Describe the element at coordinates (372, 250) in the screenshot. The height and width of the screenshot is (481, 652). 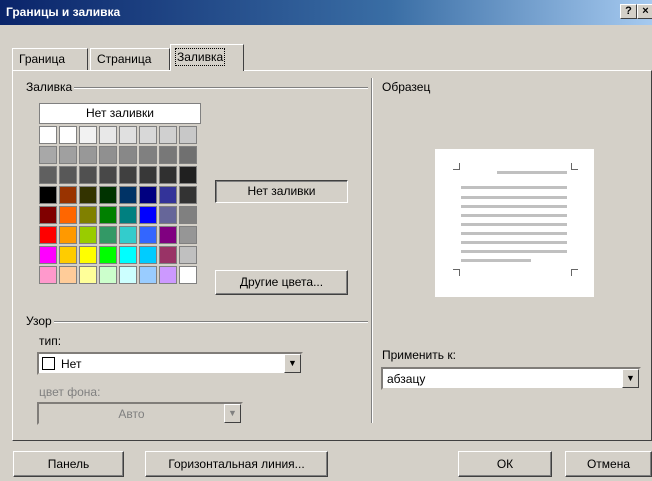
I see `panel-divider` at that location.